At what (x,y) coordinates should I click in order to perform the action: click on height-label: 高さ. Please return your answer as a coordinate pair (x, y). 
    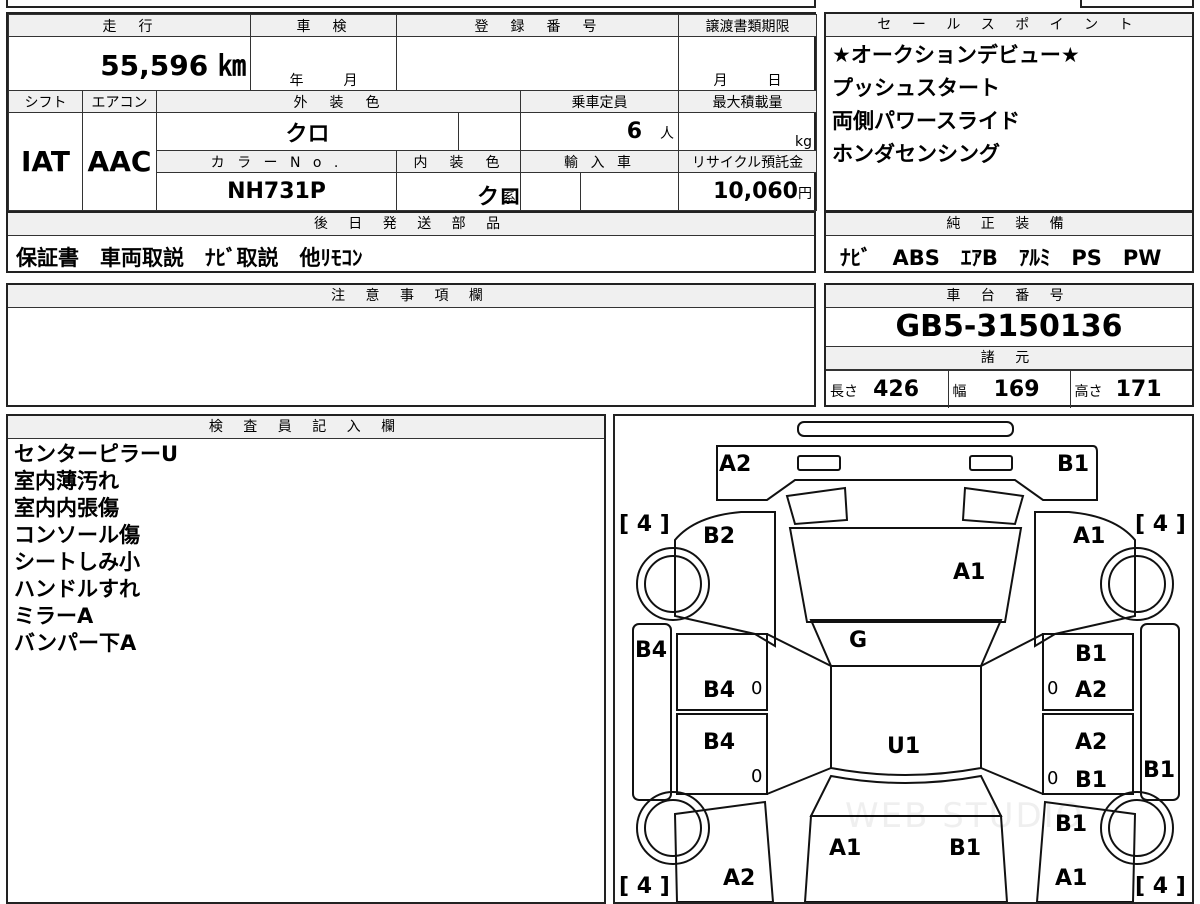
    Looking at the image, I should click on (1088, 392).